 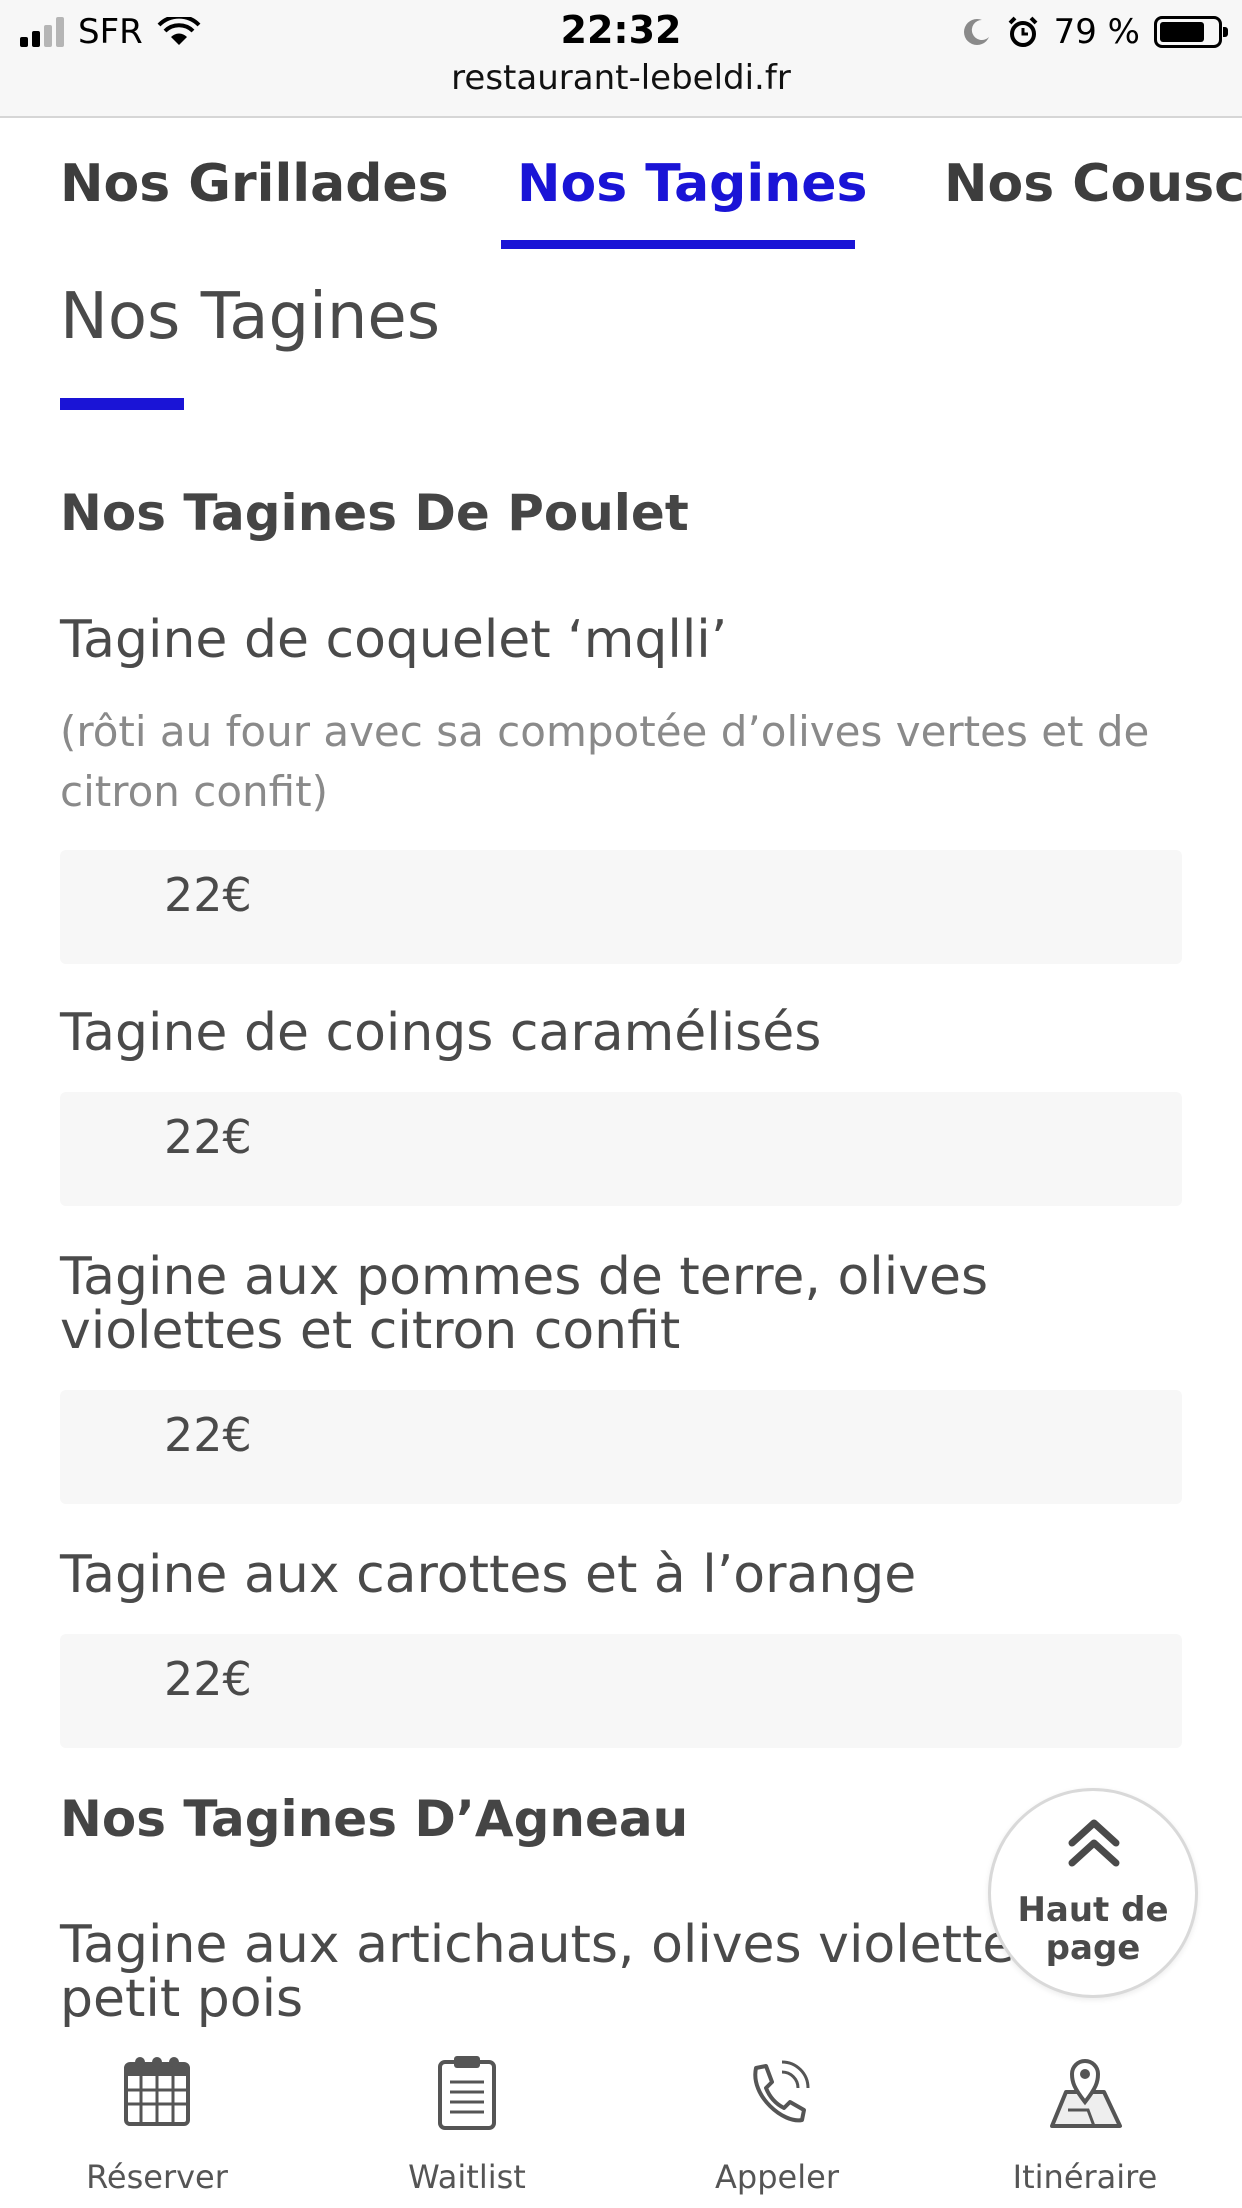 I want to click on active-tab-indicator, so click(x=678, y=244).